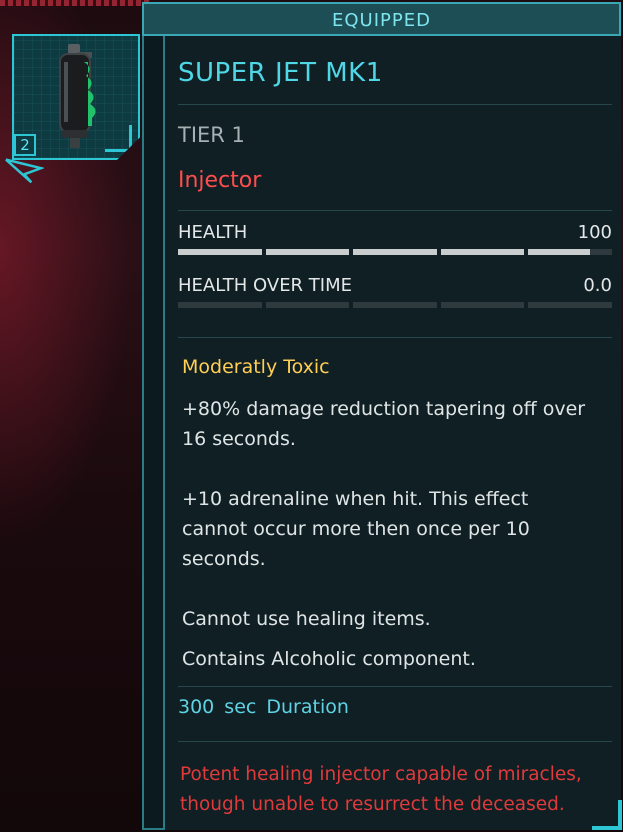 The image size is (623, 832). Describe the element at coordinates (75, 3) in the screenshot. I see `background-strip` at that location.